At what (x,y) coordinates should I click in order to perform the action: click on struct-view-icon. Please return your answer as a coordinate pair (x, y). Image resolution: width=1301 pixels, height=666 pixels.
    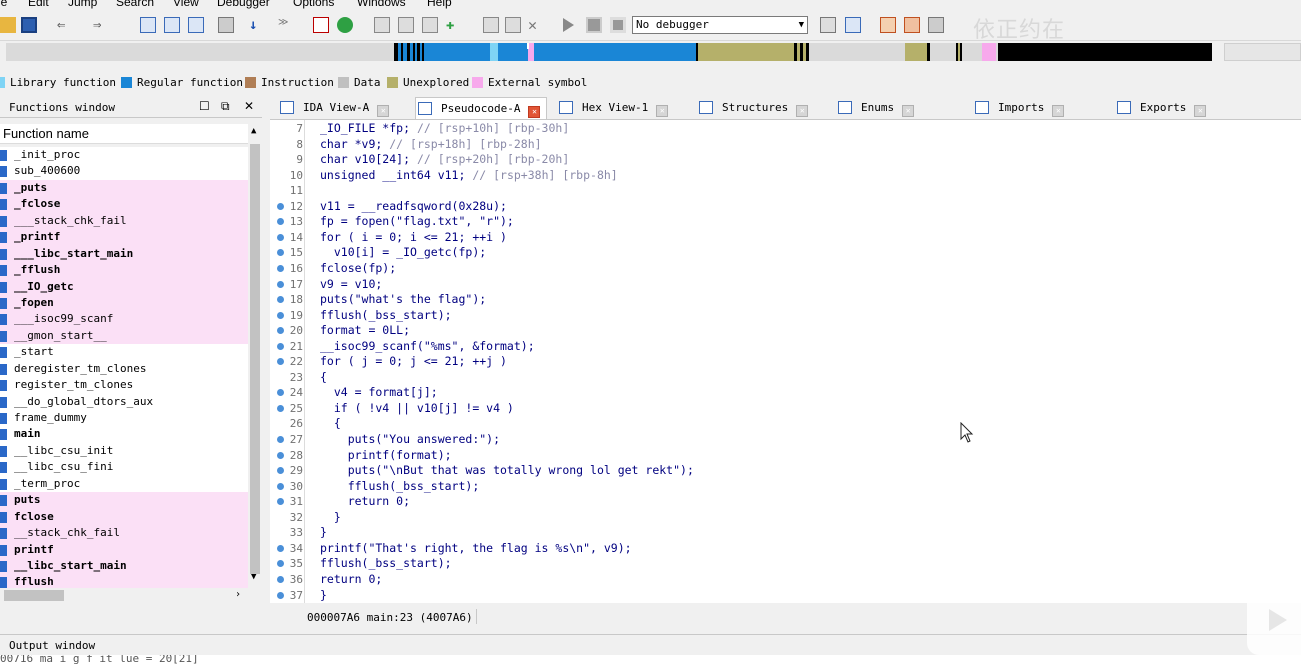
    Looking at the image, I should click on (172, 25).